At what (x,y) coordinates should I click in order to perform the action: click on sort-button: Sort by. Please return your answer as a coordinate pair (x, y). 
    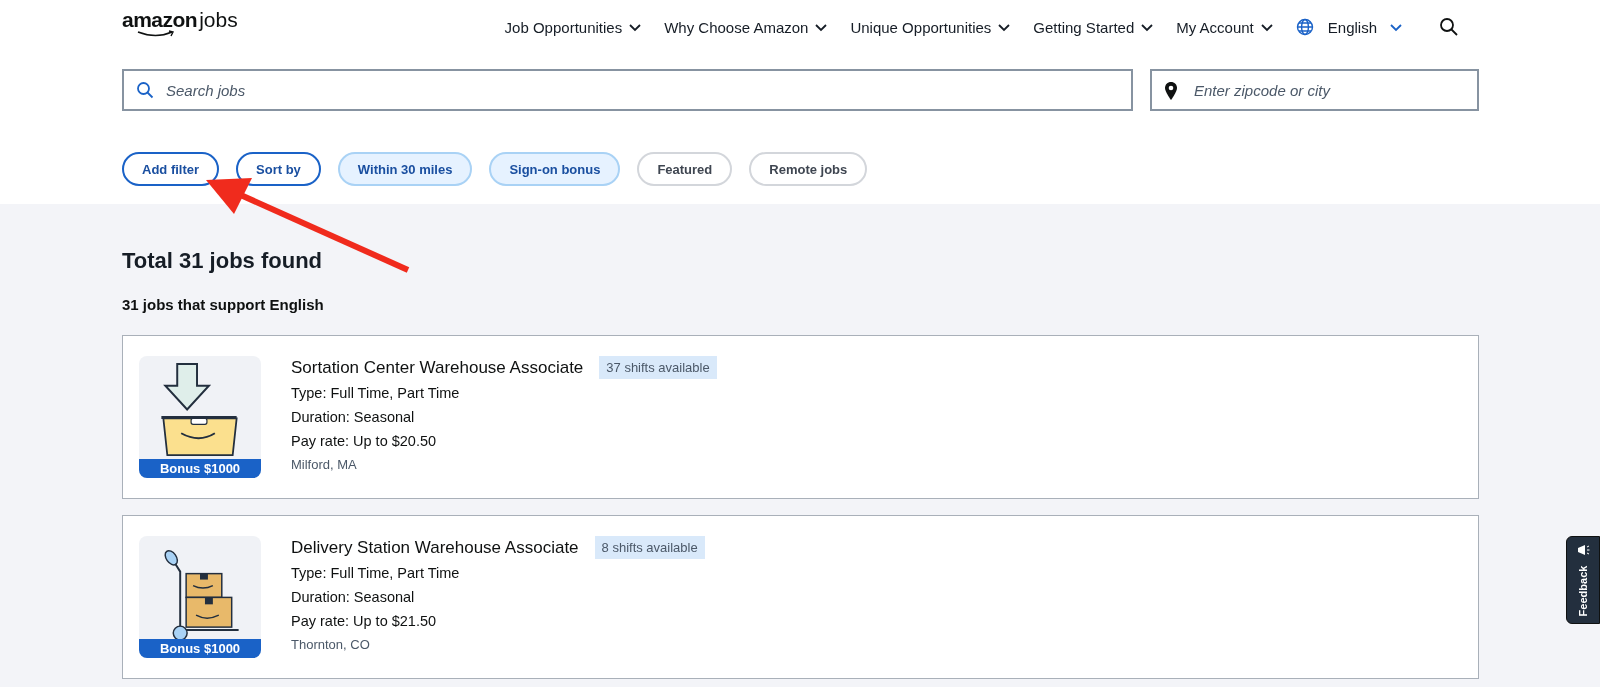
    Looking at the image, I should click on (278, 169).